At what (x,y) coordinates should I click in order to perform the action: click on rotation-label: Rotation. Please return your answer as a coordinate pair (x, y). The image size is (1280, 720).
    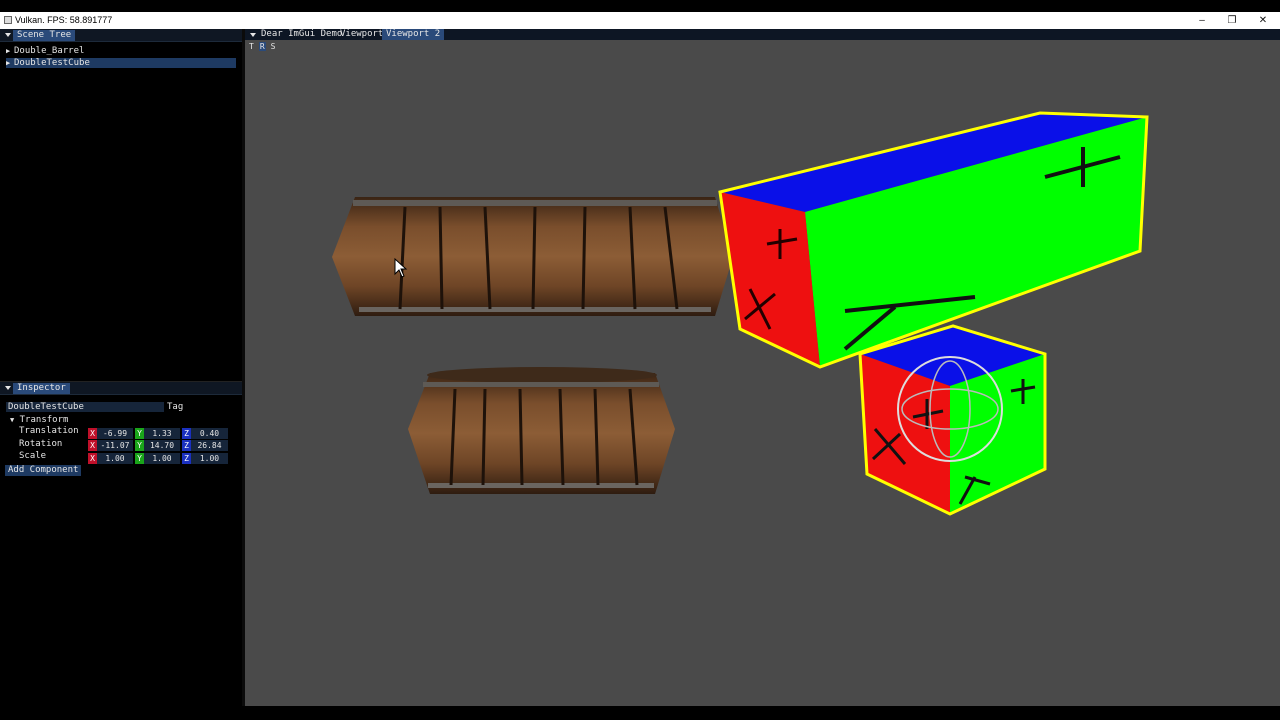
    Looking at the image, I should click on (41, 444).